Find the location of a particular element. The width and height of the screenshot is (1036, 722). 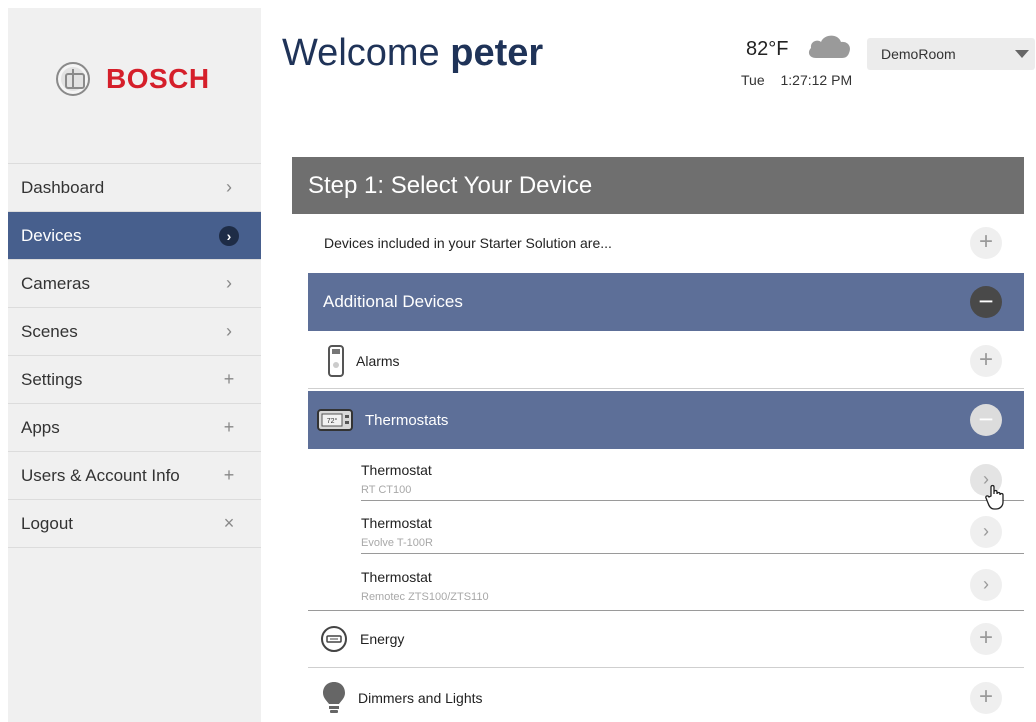

date-time: Tue 1:27:12 PM is located at coordinates (796, 80).